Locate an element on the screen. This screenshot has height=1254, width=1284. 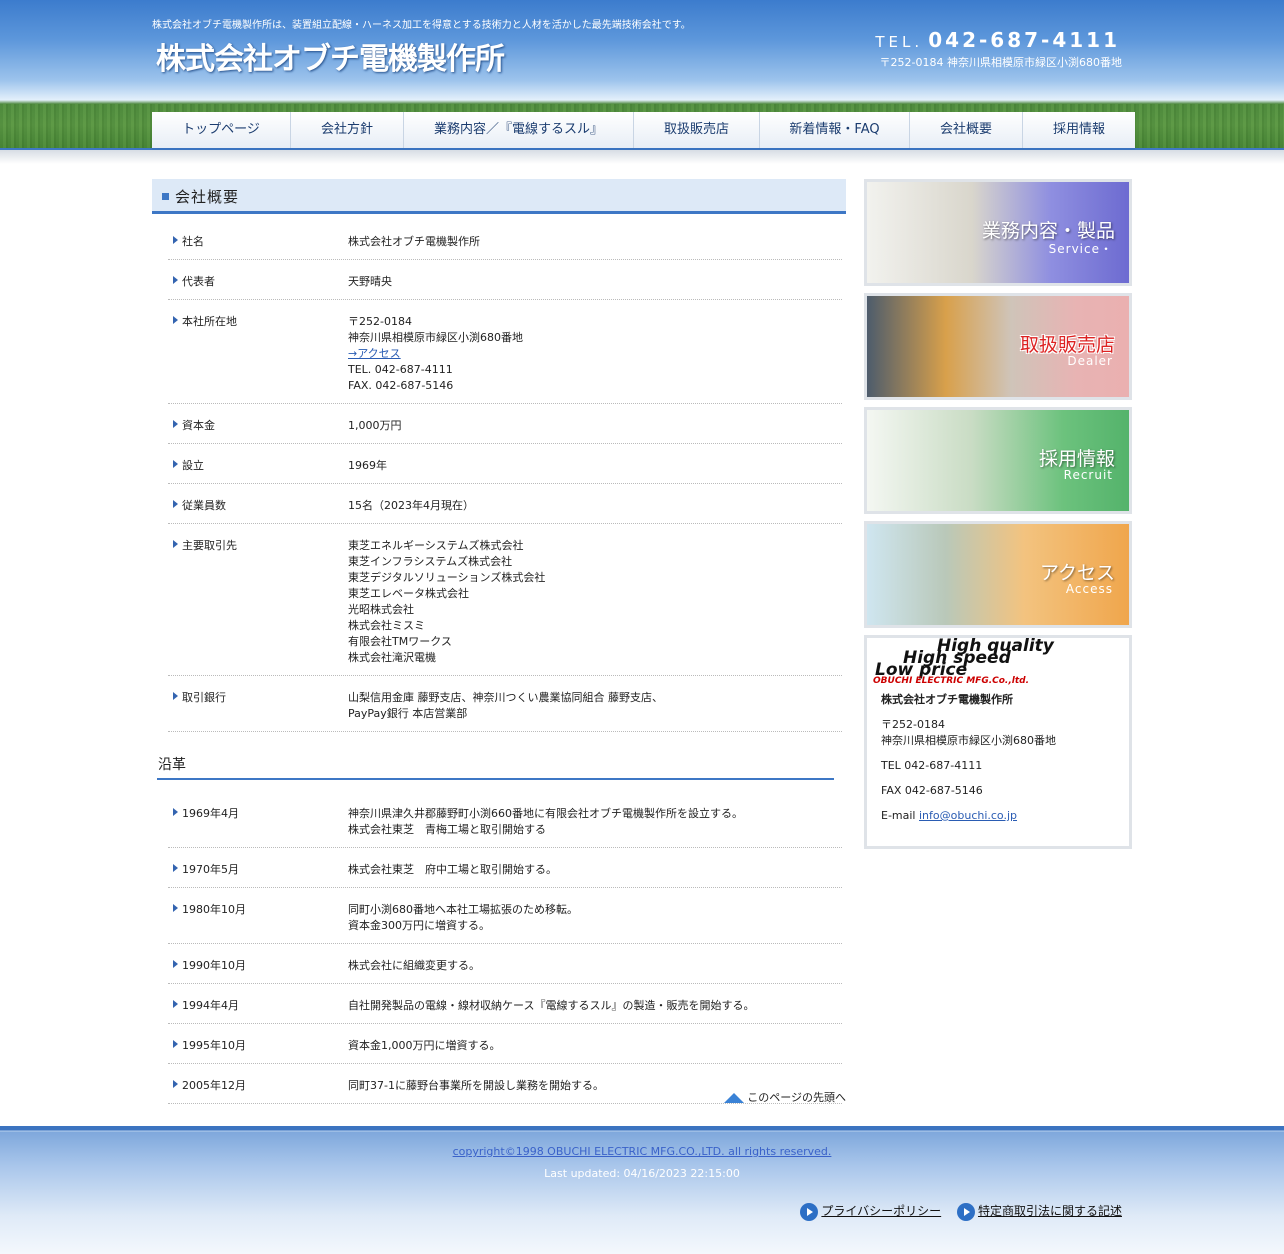
history-date: 1995年10月 is located at coordinates (258, 1046).